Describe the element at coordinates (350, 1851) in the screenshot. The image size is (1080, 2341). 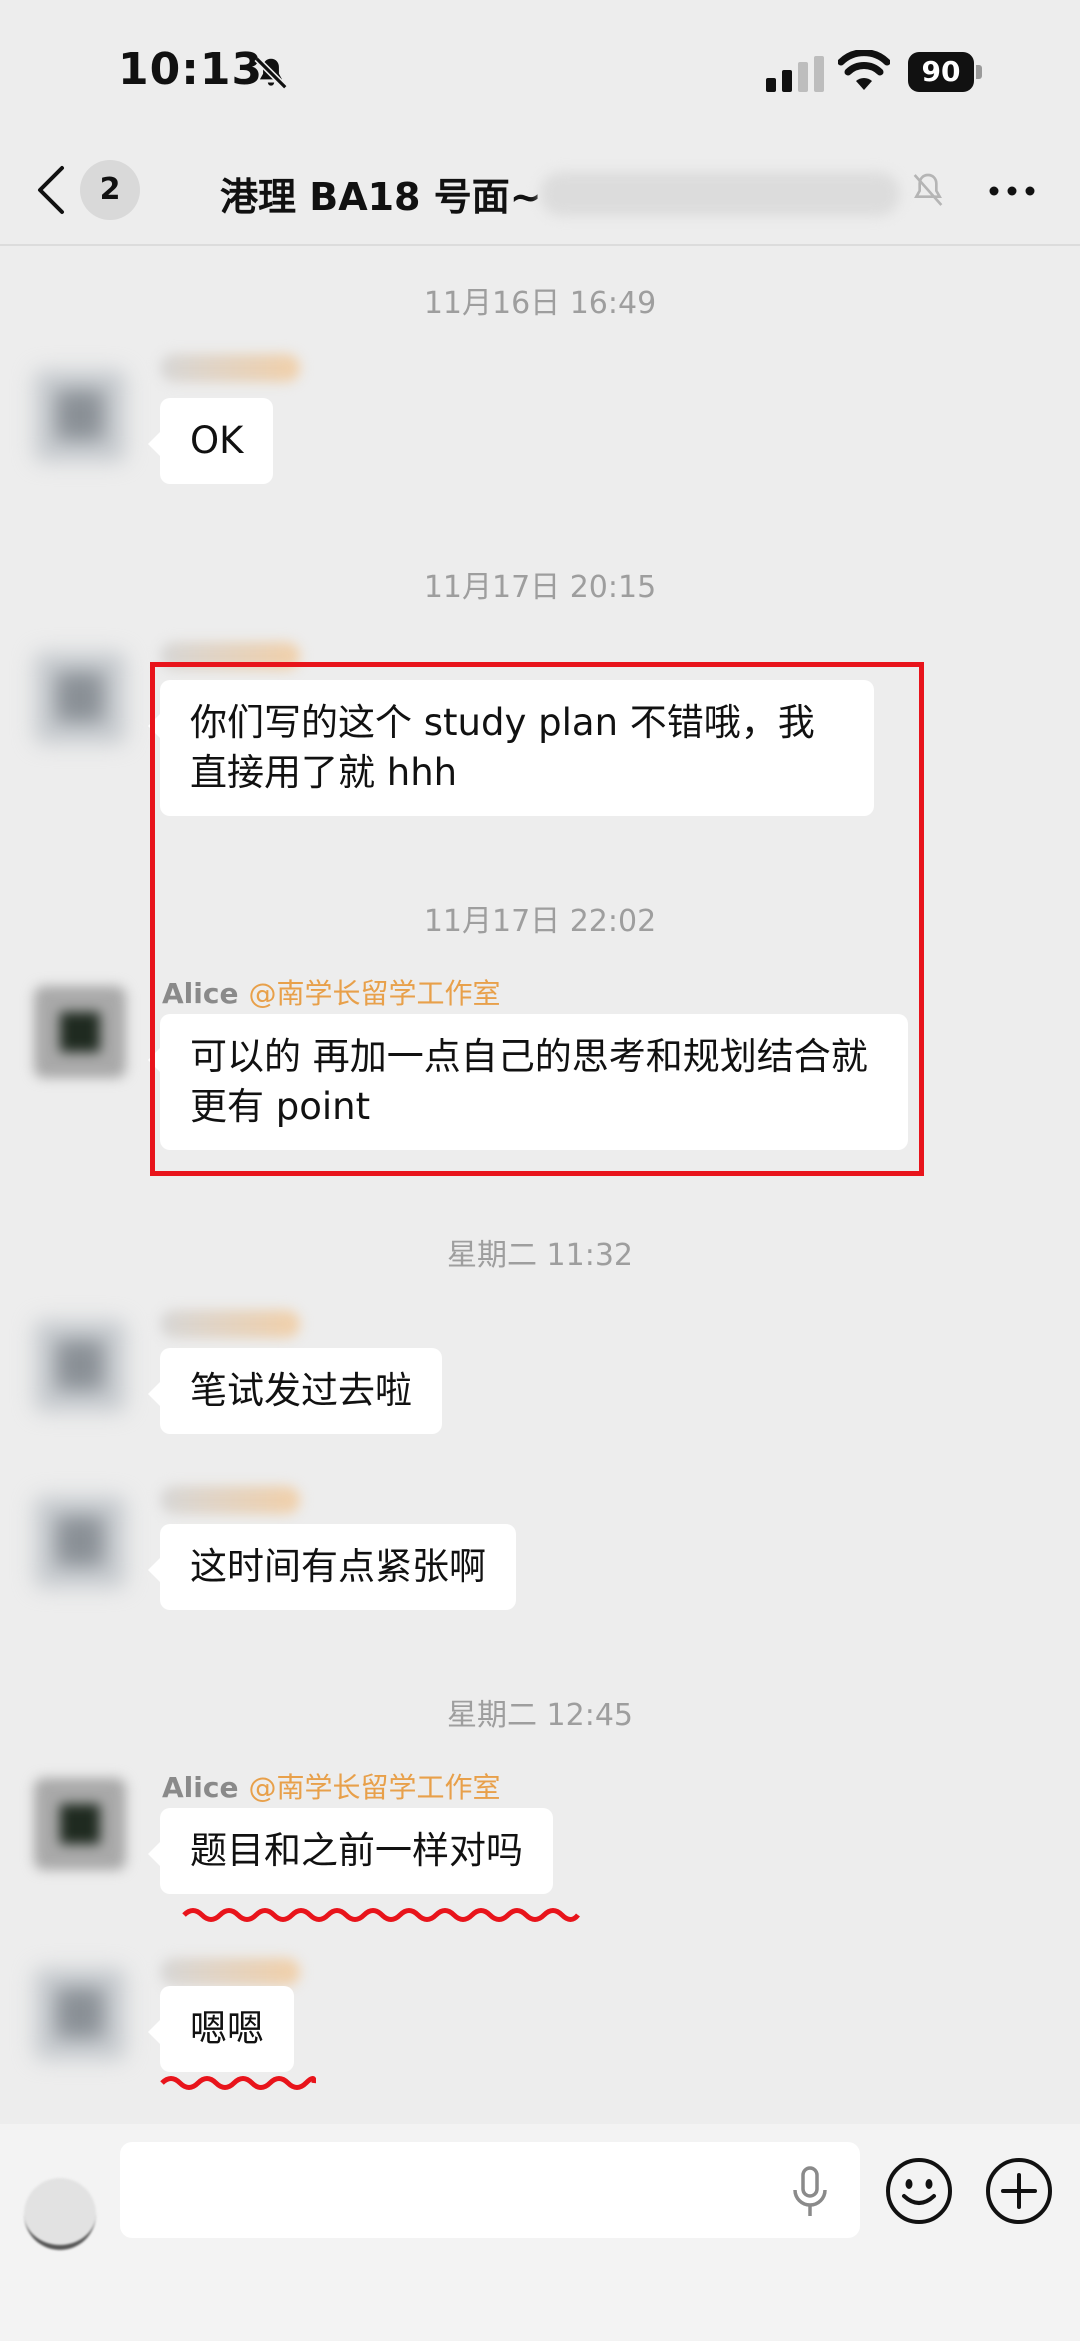
I see `message-bubble: 题目和之前一样对吗` at that location.